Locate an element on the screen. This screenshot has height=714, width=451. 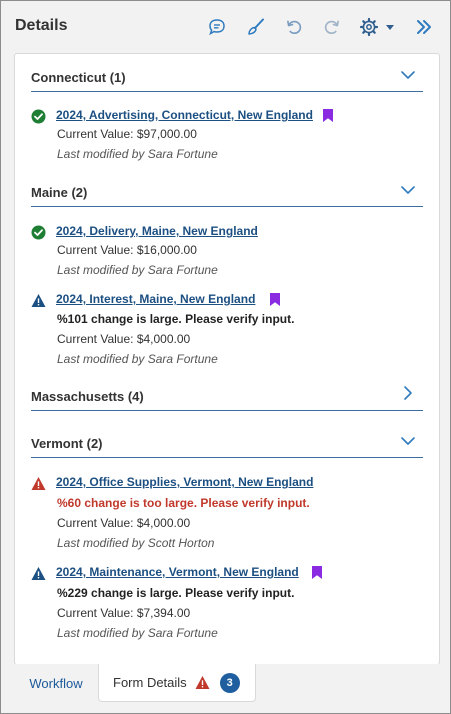
collapse-panel-button is located at coordinates (424, 27).